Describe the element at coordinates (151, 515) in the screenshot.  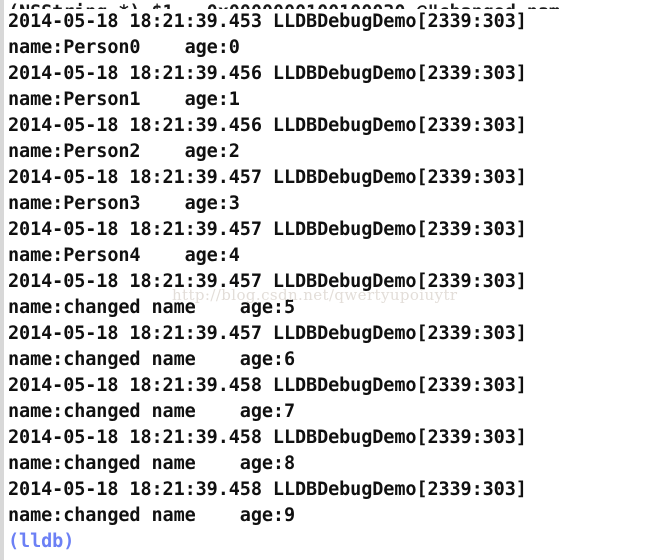
I see `log-value-line: name:changed name age:9` at that location.